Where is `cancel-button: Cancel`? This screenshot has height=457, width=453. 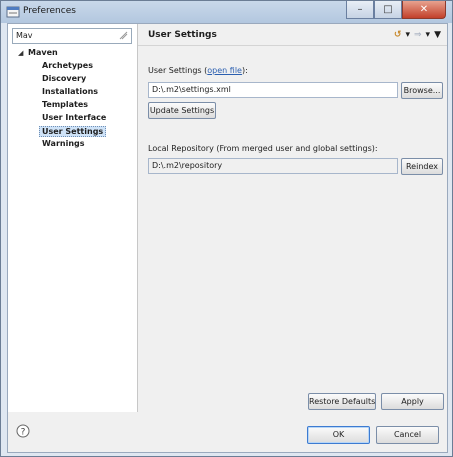
cancel-button: Cancel is located at coordinates (407, 435).